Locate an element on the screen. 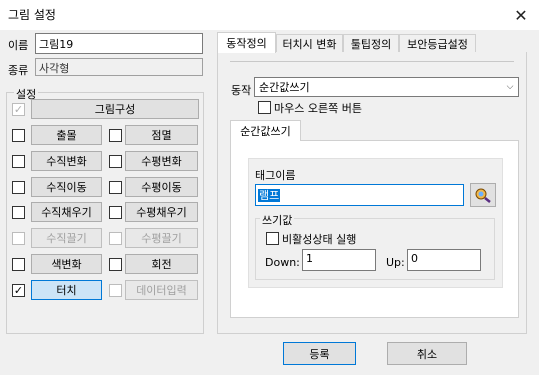  inactive-label: 비활성상태 실행 is located at coordinates (319, 239).